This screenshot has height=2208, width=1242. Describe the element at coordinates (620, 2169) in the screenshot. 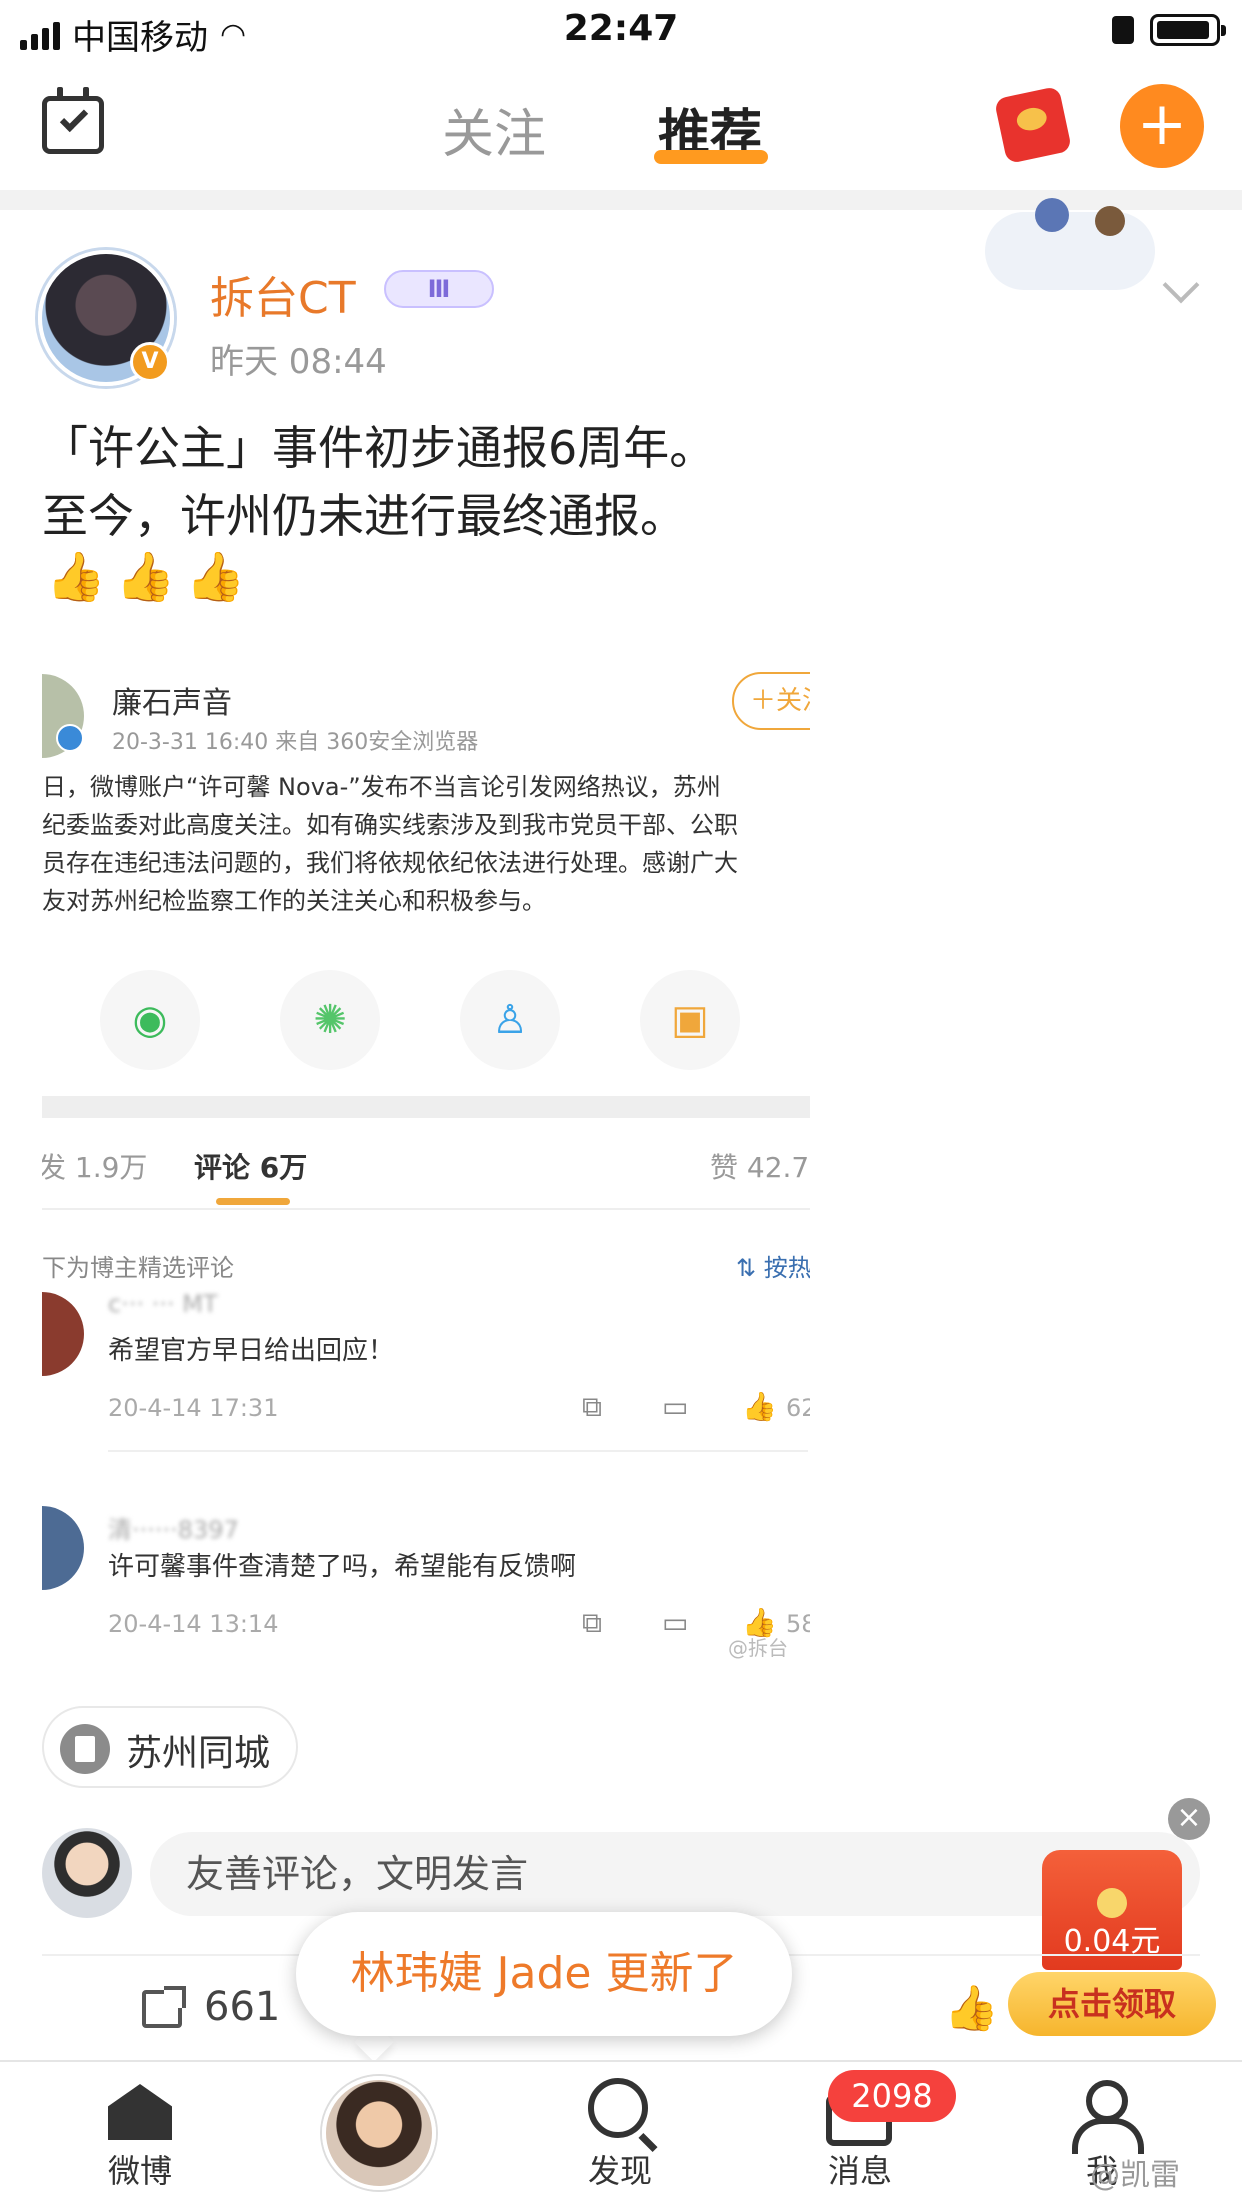

I see `tab-discover-label: 发现` at that location.